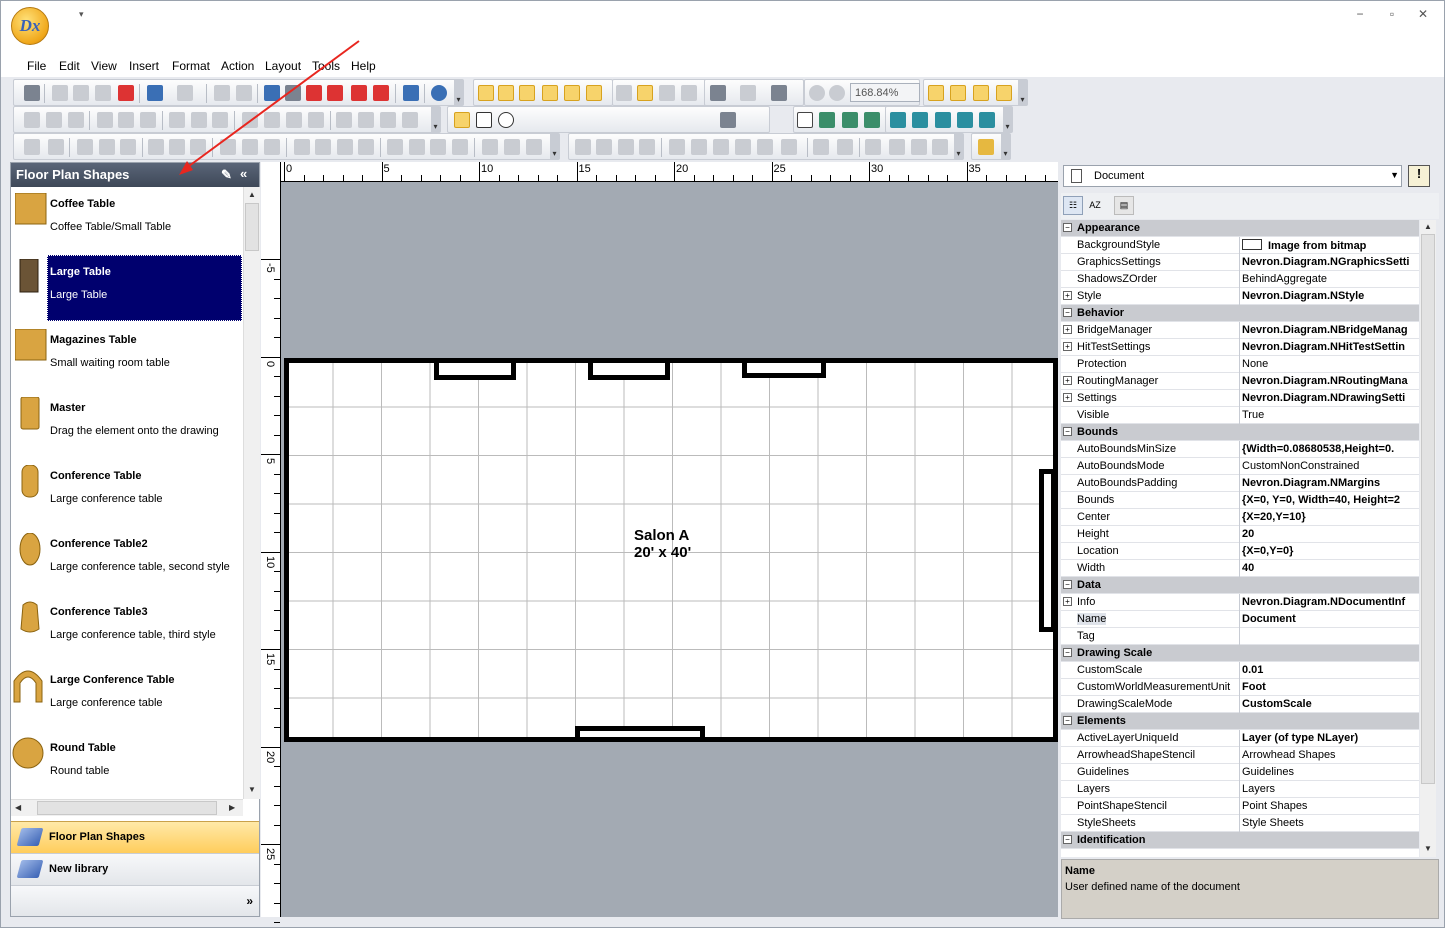  Describe the element at coordinates (1330, 789) in the screenshot. I see `property-value: Layers` at that location.